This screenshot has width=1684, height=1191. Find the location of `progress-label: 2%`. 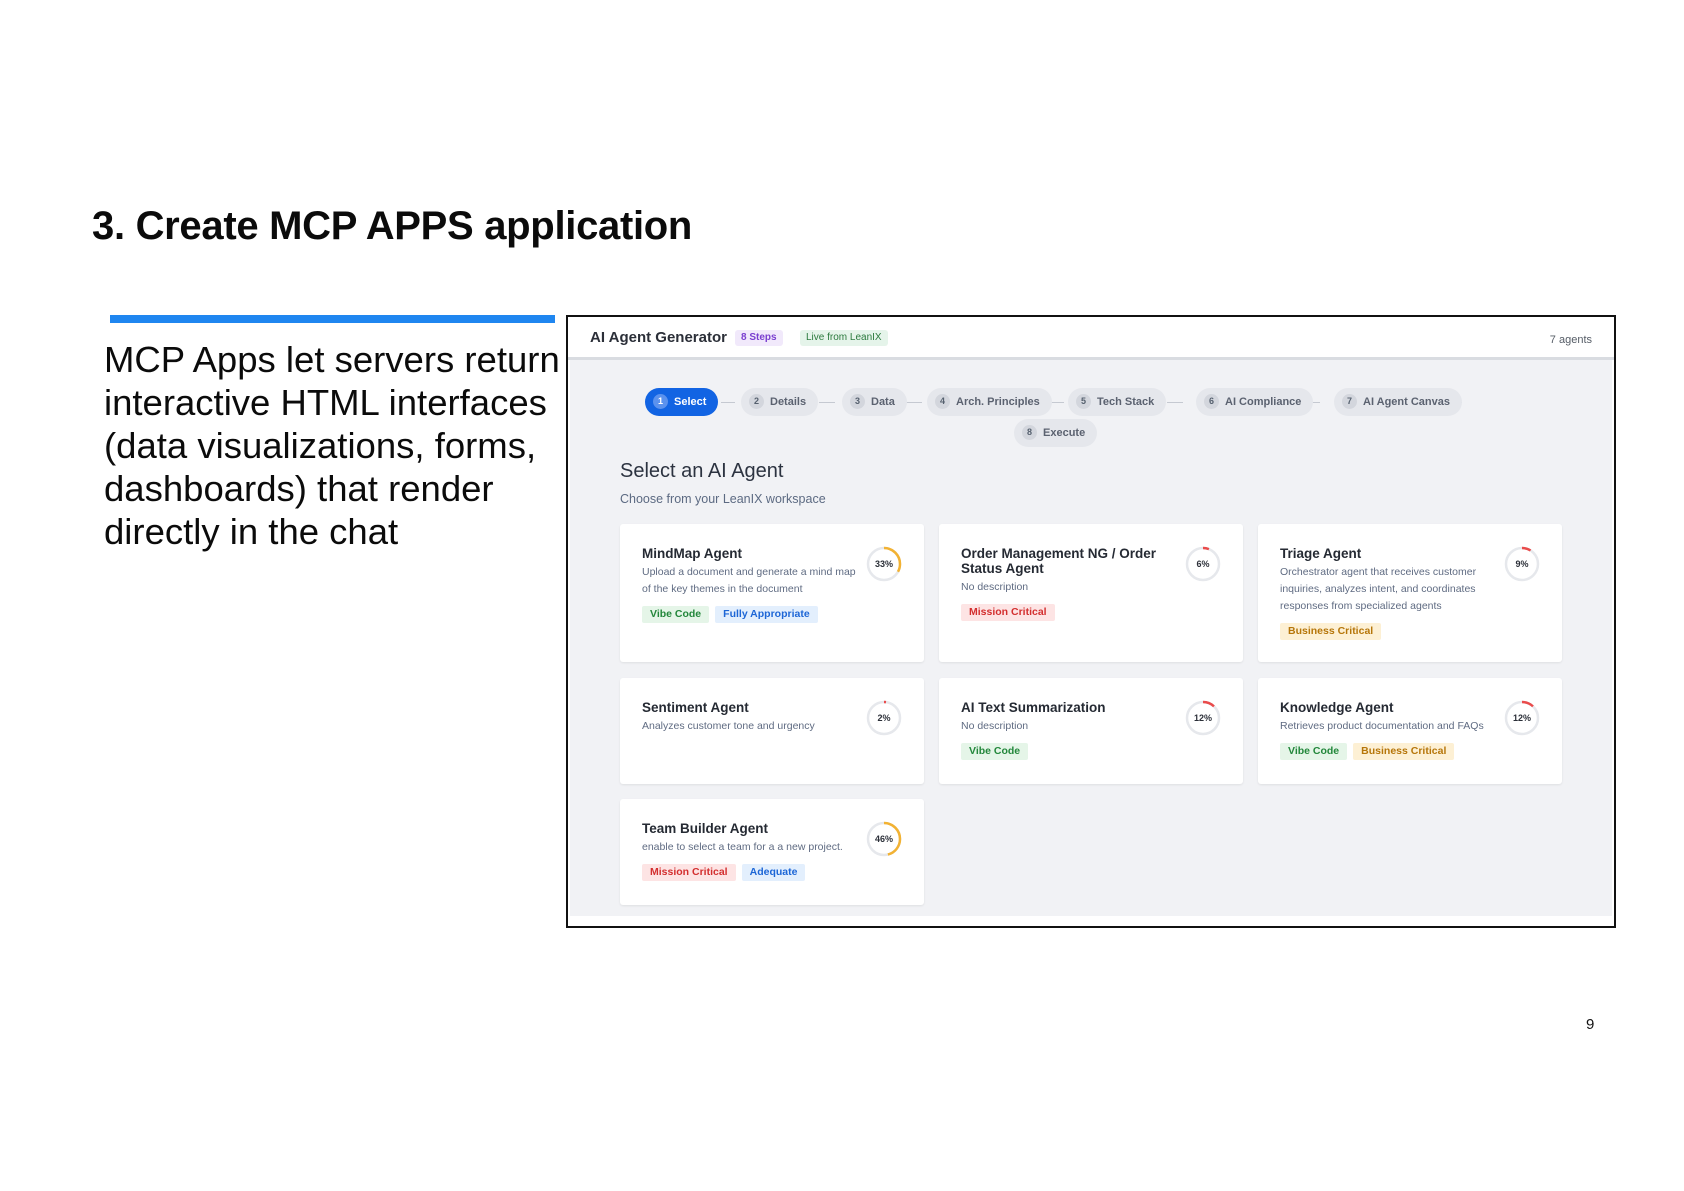

progress-label: 2% is located at coordinates (883, 718).